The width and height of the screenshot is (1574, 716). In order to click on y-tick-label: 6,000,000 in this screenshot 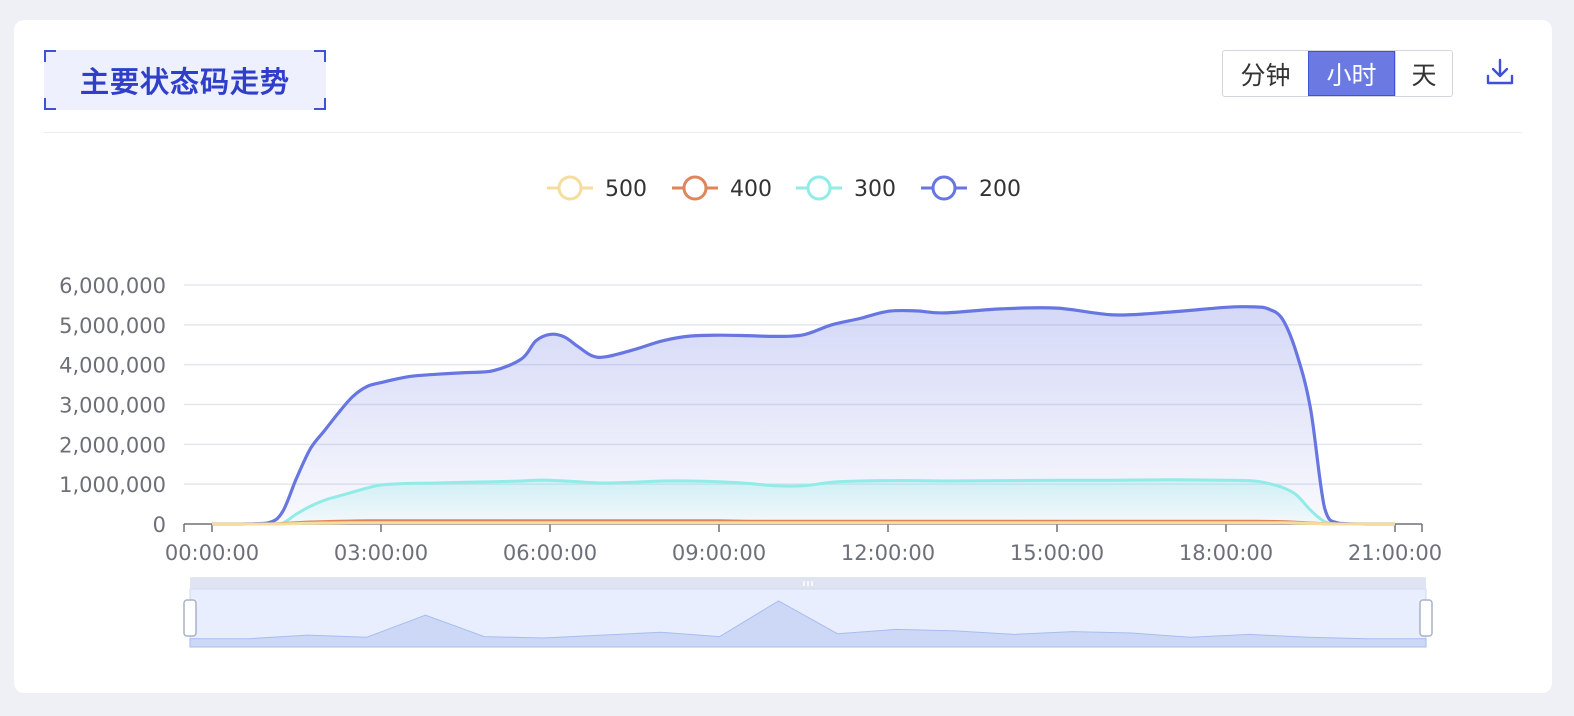, I will do `click(112, 286)`.